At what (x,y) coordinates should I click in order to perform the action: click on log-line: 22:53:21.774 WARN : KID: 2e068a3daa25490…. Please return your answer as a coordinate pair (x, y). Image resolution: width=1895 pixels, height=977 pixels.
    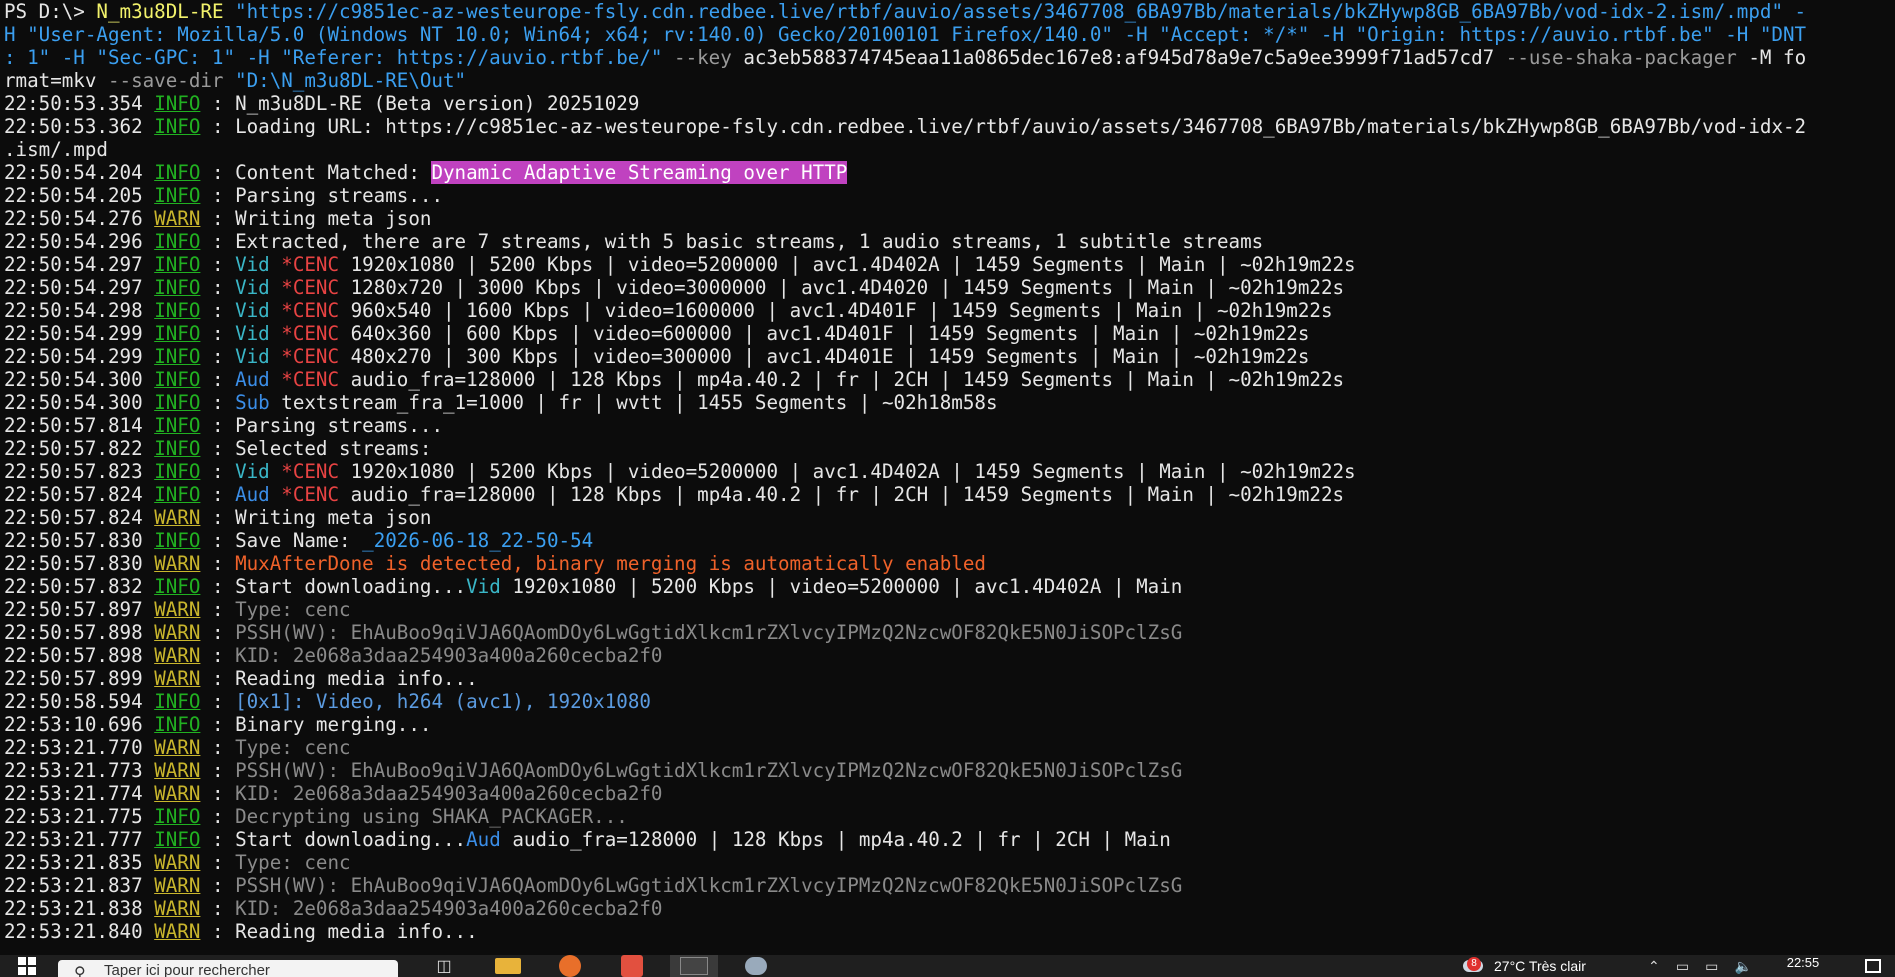
    Looking at the image, I should click on (947, 793).